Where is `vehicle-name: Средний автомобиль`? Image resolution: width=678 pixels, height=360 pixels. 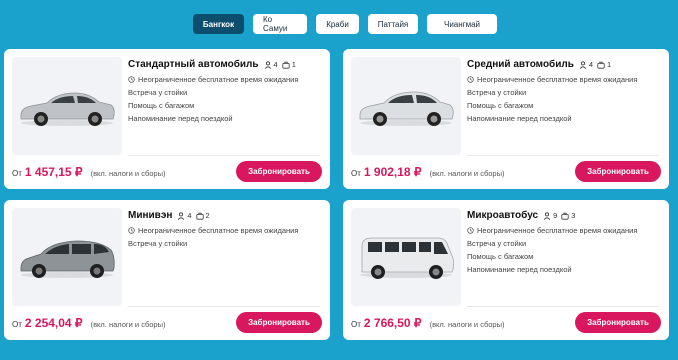
vehicle-name: Средний автомобиль is located at coordinates (520, 64).